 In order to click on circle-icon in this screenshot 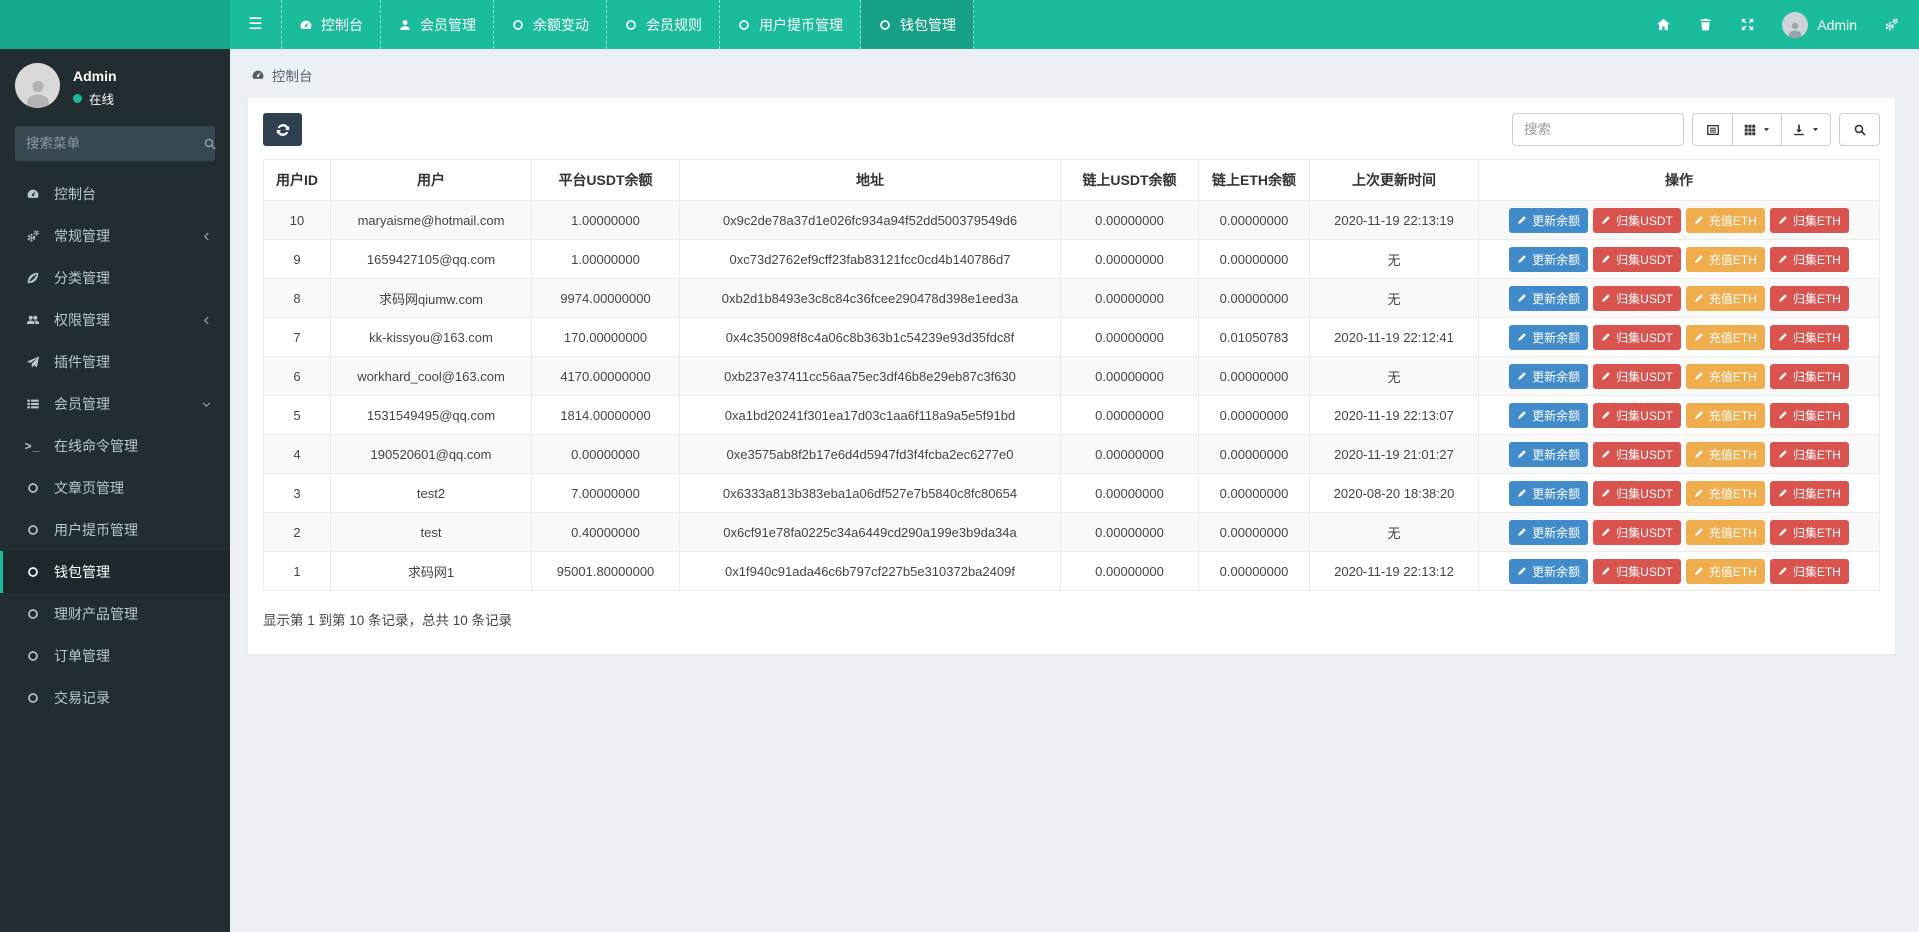, I will do `click(885, 25)`.